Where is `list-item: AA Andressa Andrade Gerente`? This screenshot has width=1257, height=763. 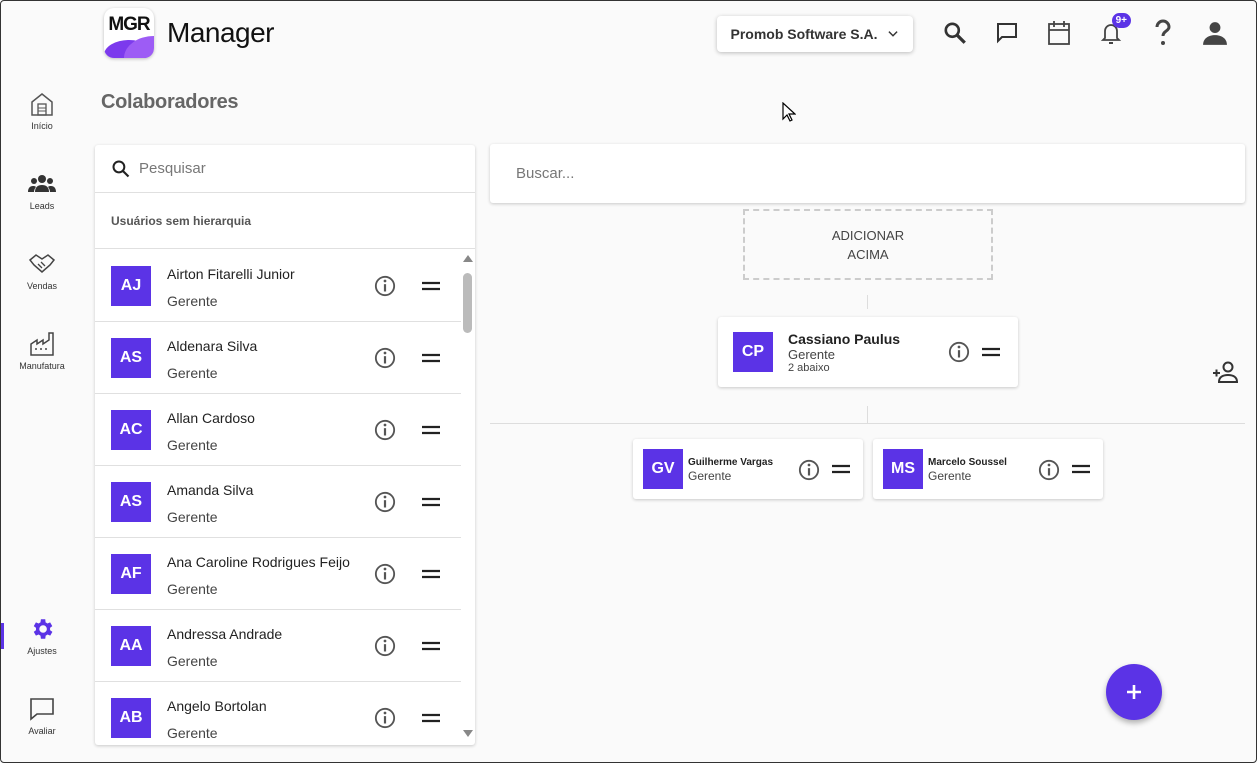 list-item: AA Andressa Andrade Gerente is located at coordinates (278, 646).